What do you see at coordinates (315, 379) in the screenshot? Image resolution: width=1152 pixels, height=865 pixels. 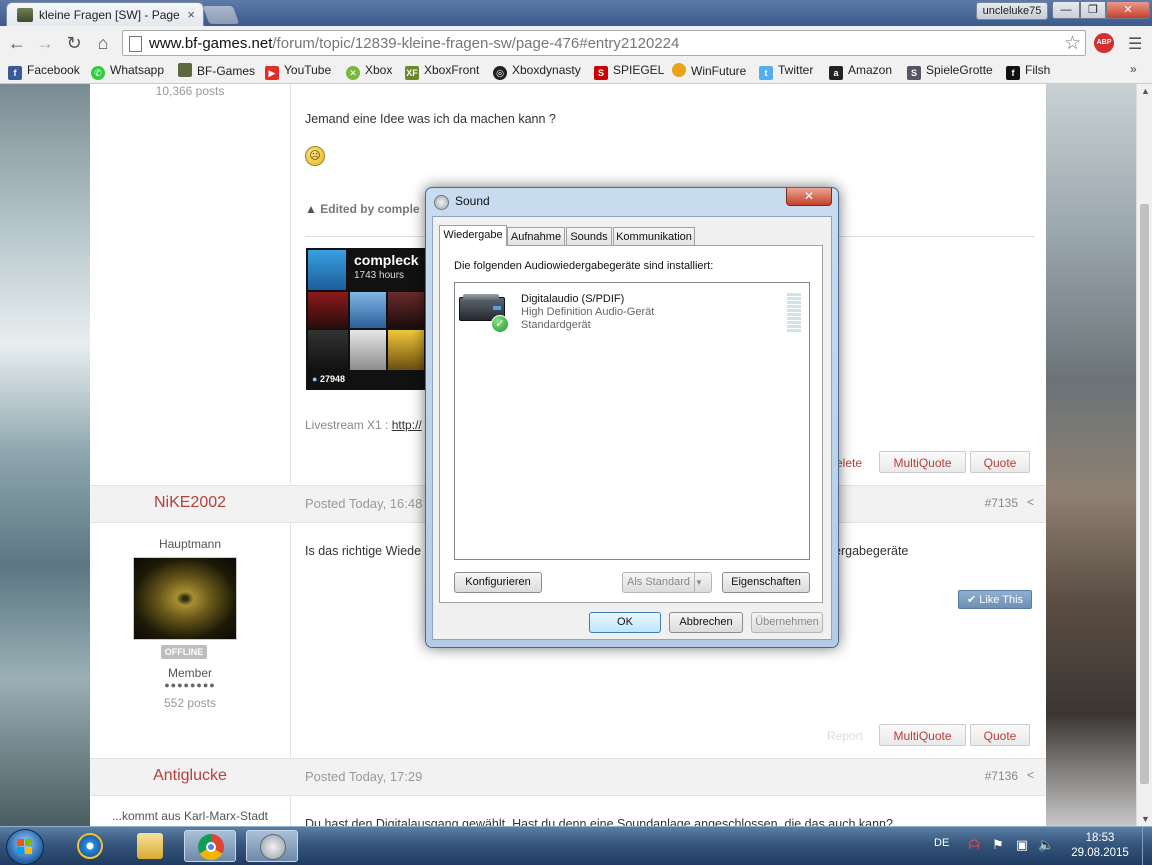 I see `globe-icon: ●` at bounding box center [315, 379].